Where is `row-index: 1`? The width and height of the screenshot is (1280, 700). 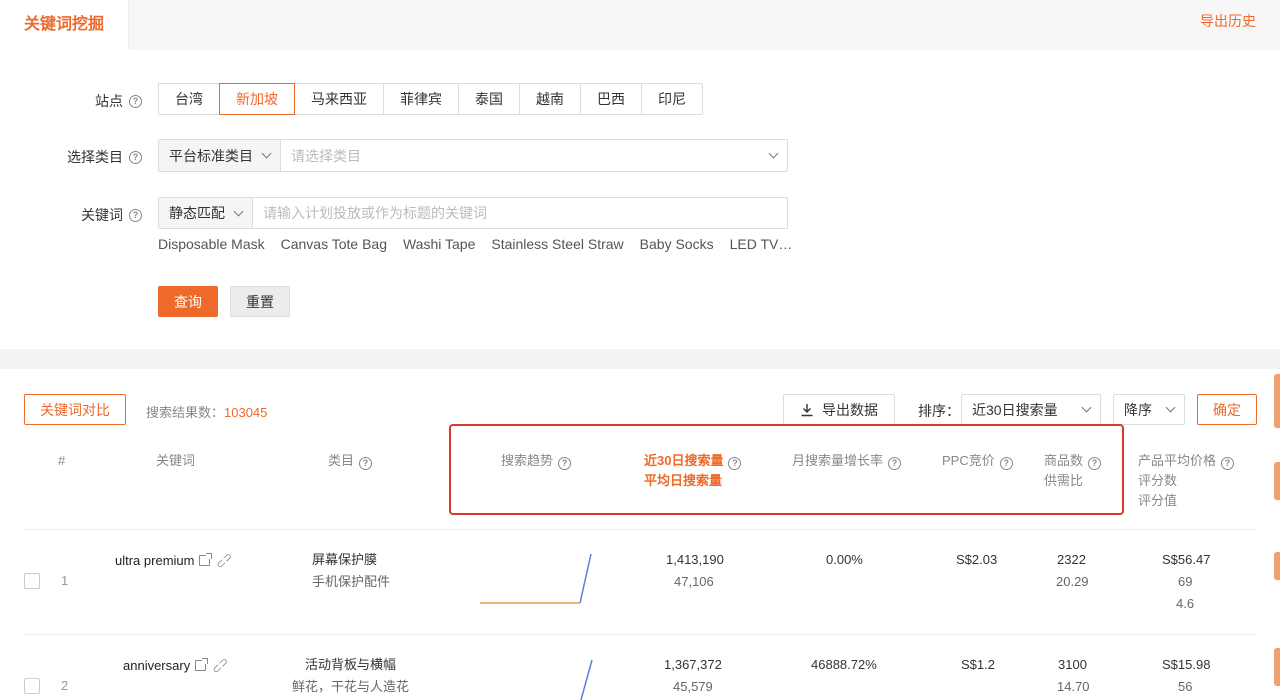 row-index: 1 is located at coordinates (65, 580).